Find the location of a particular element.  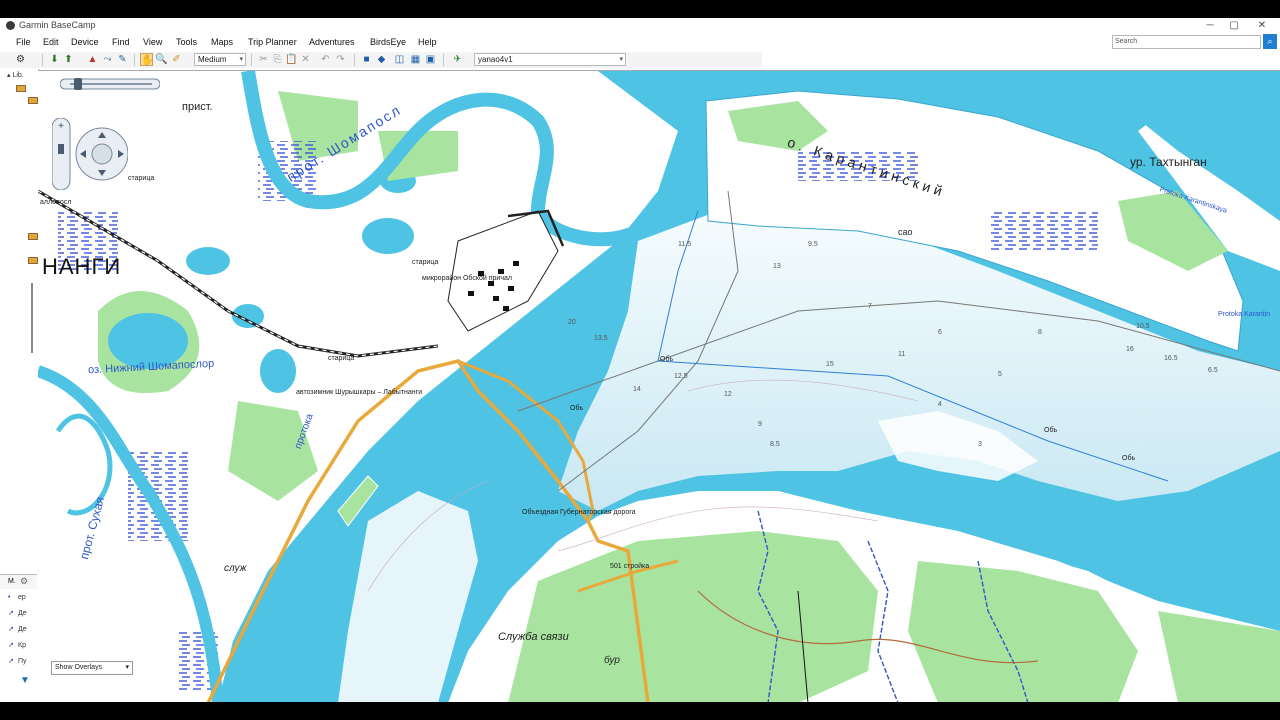

undo-icon: ↶ is located at coordinates (325, 59).